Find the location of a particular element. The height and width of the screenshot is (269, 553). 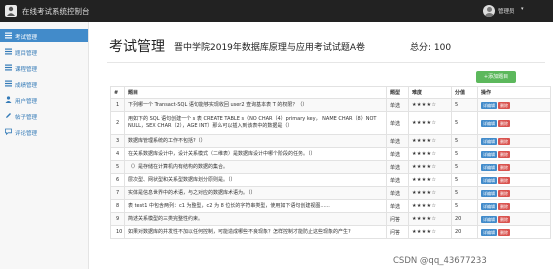

person-logo-icon is located at coordinates (11, 11).